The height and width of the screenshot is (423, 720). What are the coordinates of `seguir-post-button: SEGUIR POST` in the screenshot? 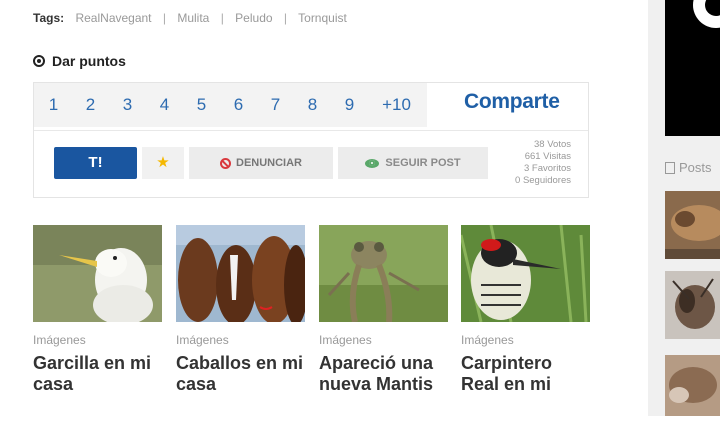 It's located at (413, 163).